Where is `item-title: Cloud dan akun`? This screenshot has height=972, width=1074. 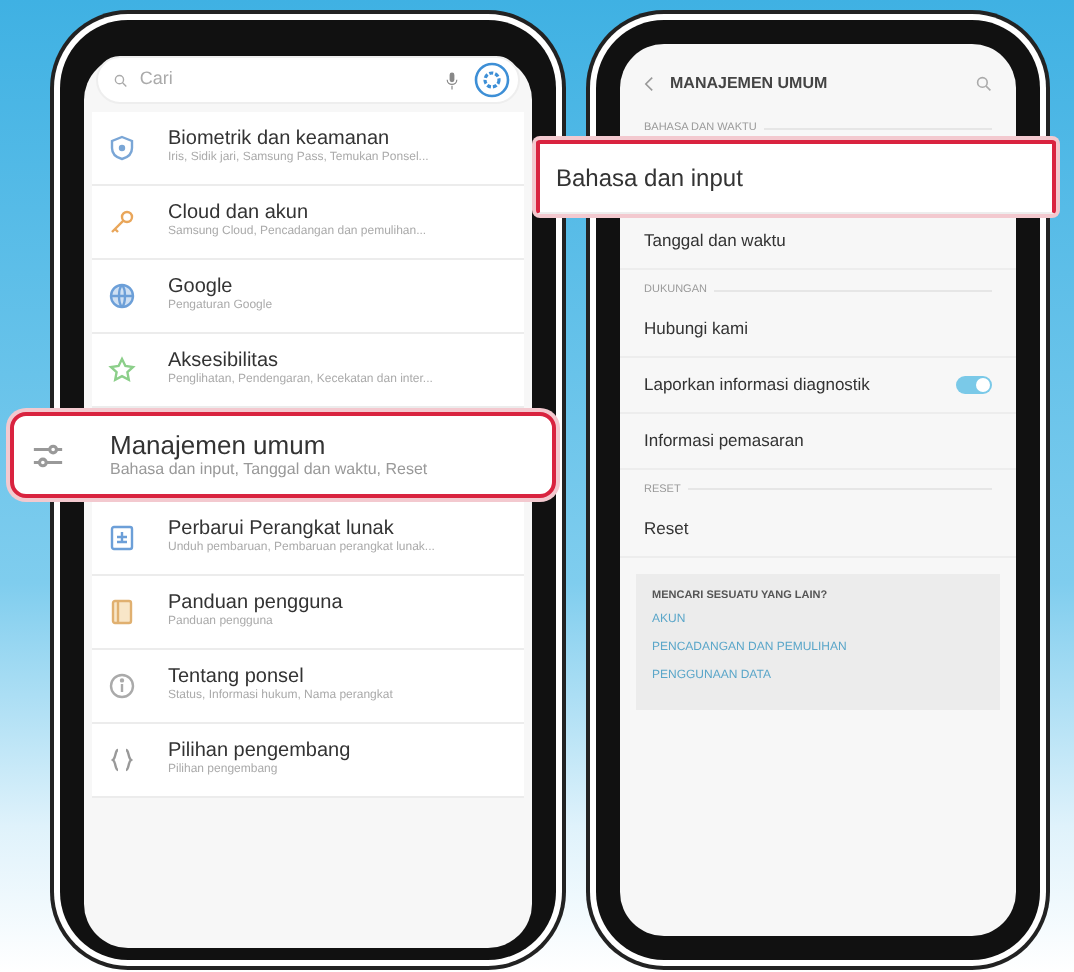 item-title: Cloud dan akun is located at coordinates (239, 213).